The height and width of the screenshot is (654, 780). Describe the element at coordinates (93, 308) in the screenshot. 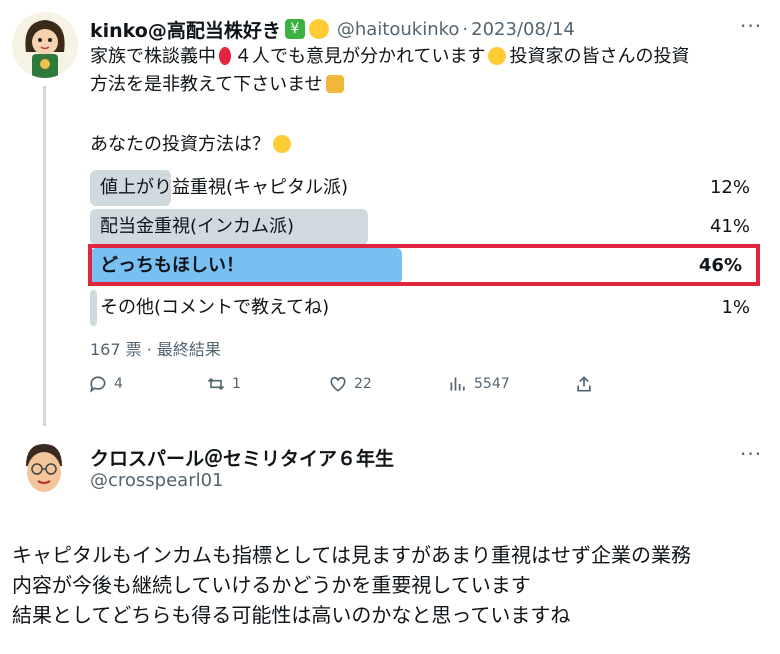

I see `poll-bar` at that location.